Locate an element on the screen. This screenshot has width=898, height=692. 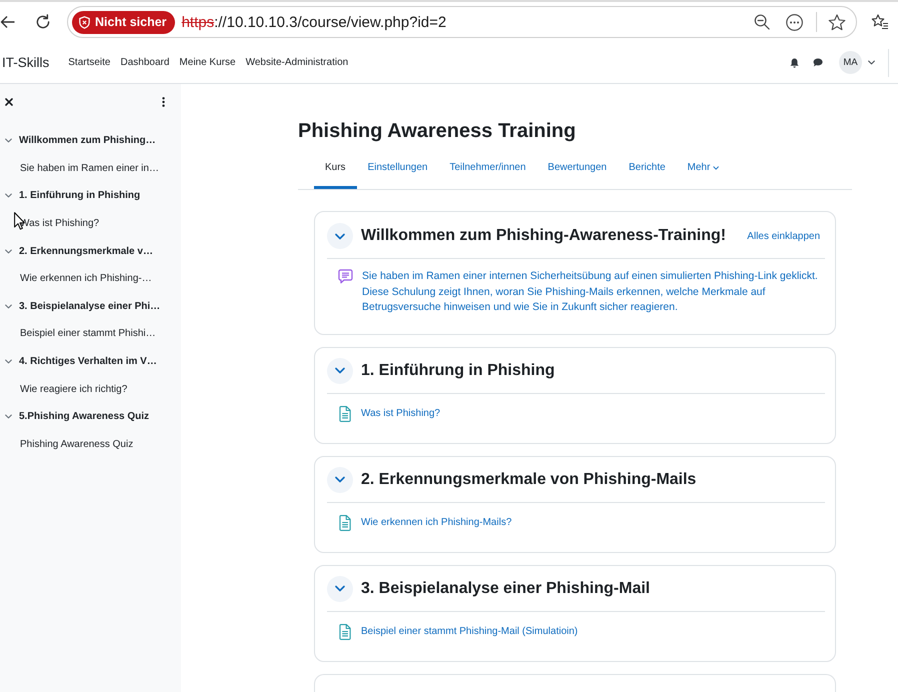
tab: Berichte is located at coordinates (647, 169).